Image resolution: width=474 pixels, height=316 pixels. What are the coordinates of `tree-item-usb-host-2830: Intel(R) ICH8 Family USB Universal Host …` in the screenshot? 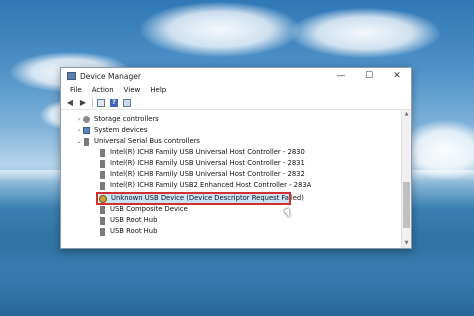 It's located at (202, 152).